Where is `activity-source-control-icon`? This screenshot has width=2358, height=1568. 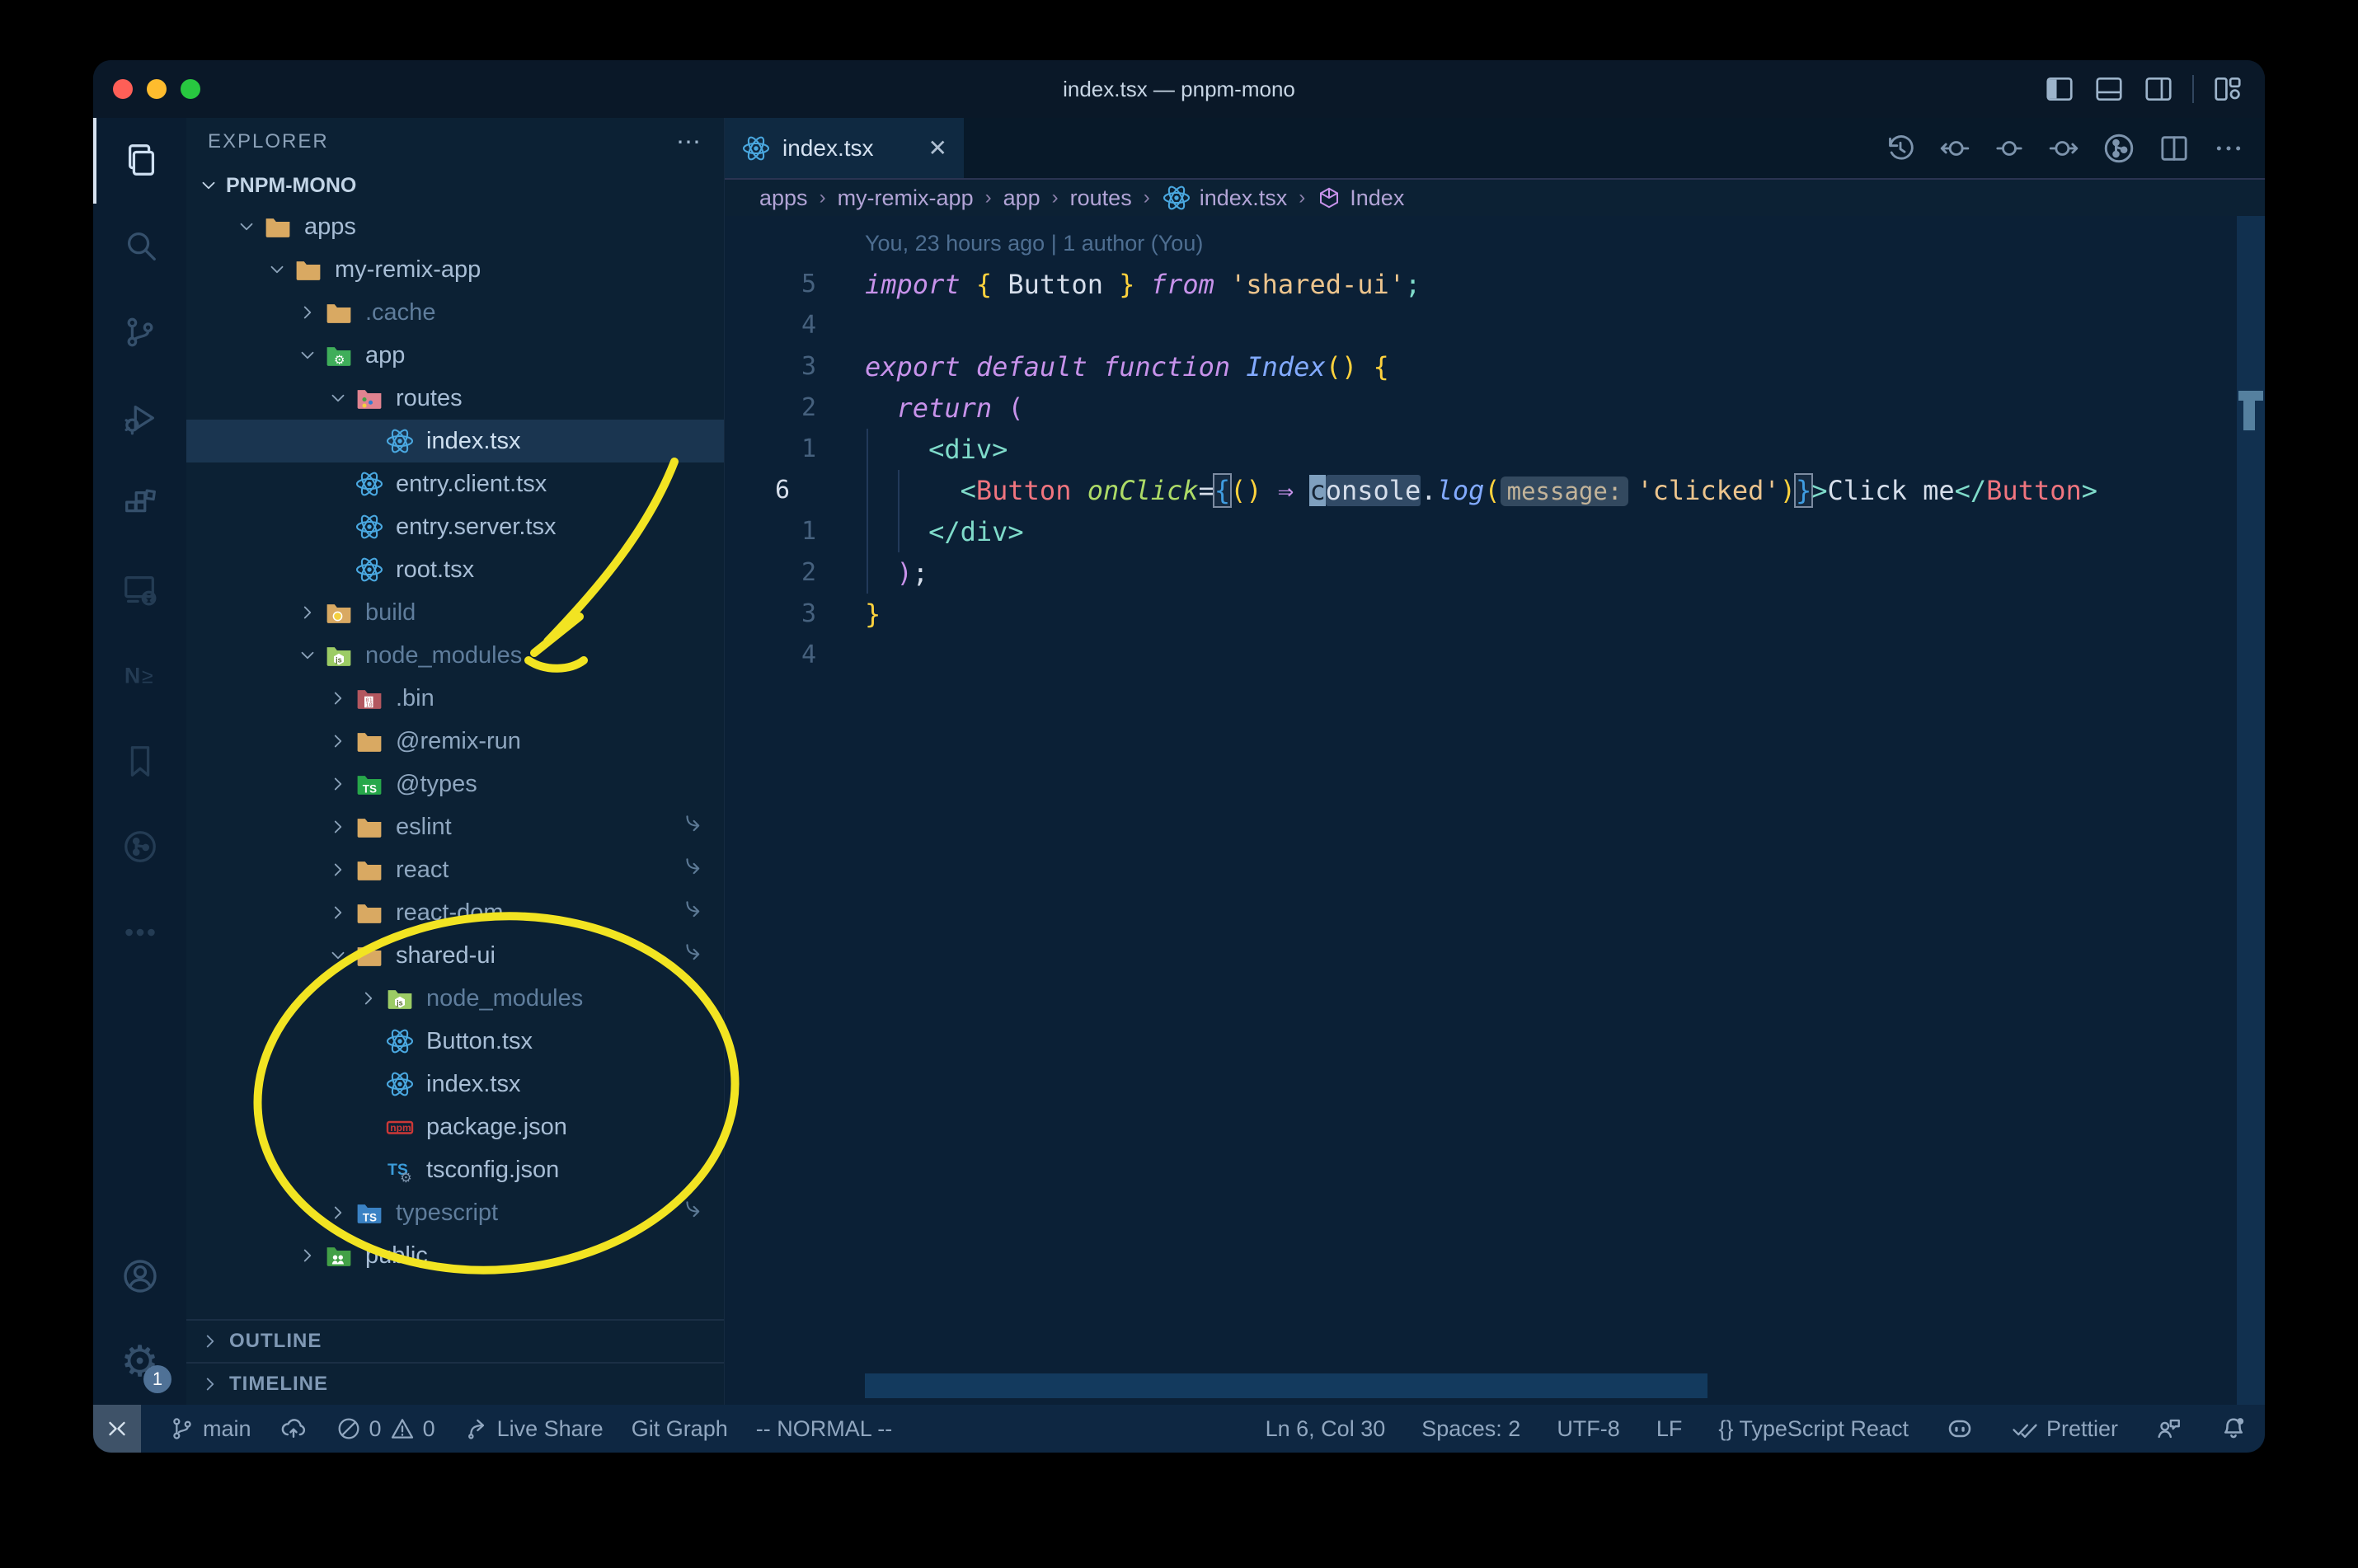 activity-source-control-icon is located at coordinates (140, 332).